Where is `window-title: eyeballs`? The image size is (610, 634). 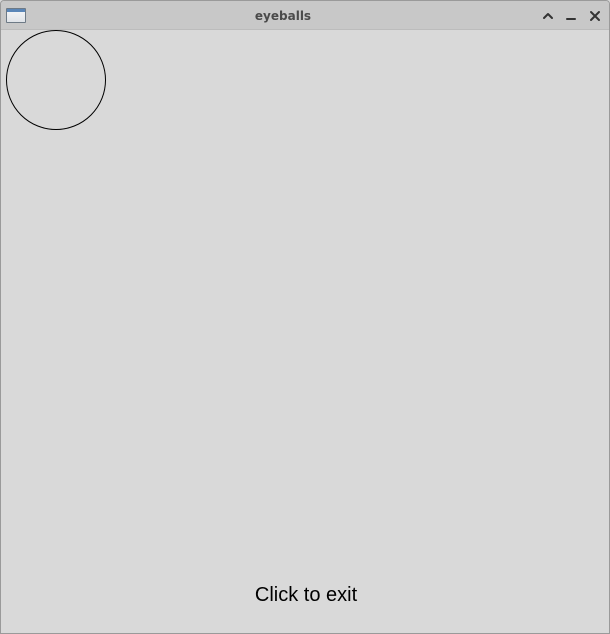 window-title: eyeballs is located at coordinates (283, 16).